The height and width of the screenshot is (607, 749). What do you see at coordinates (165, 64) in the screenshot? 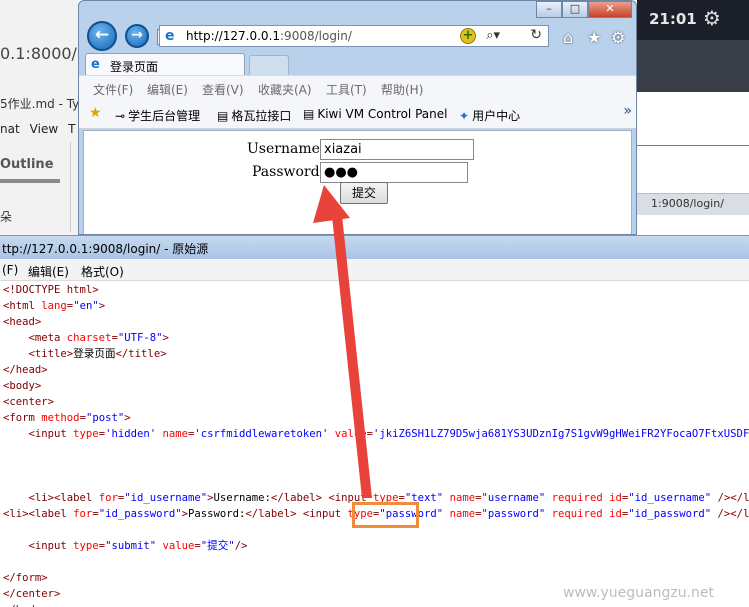
I see `tab-login: e 登录页面` at bounding box center [165, 64].